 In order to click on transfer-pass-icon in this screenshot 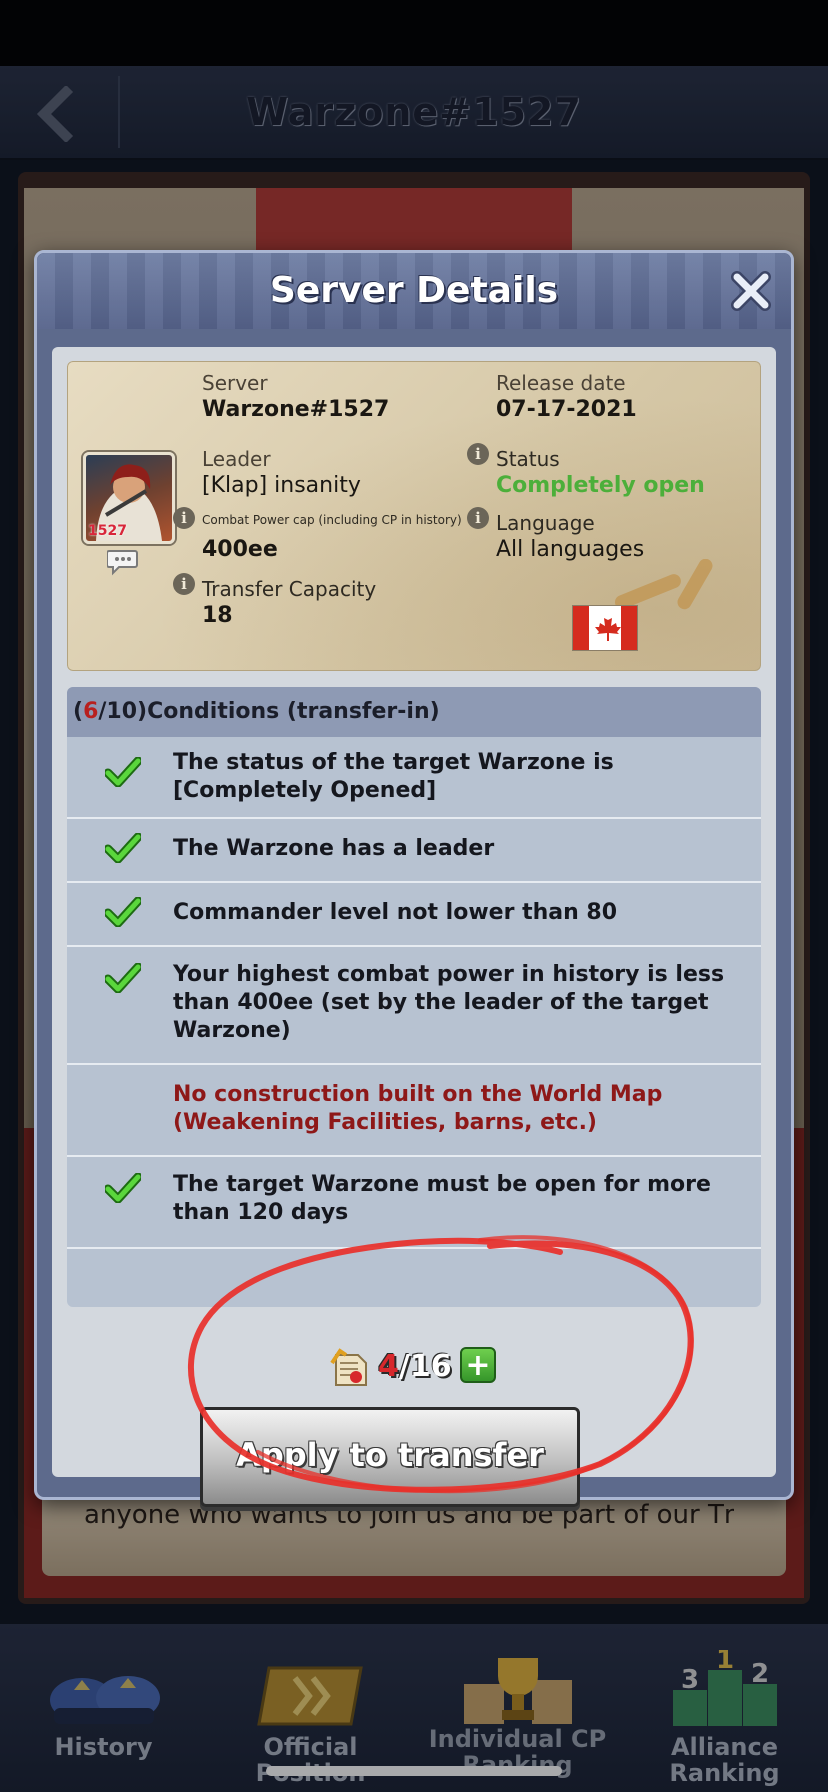, I will do `click(348, 1367)`.